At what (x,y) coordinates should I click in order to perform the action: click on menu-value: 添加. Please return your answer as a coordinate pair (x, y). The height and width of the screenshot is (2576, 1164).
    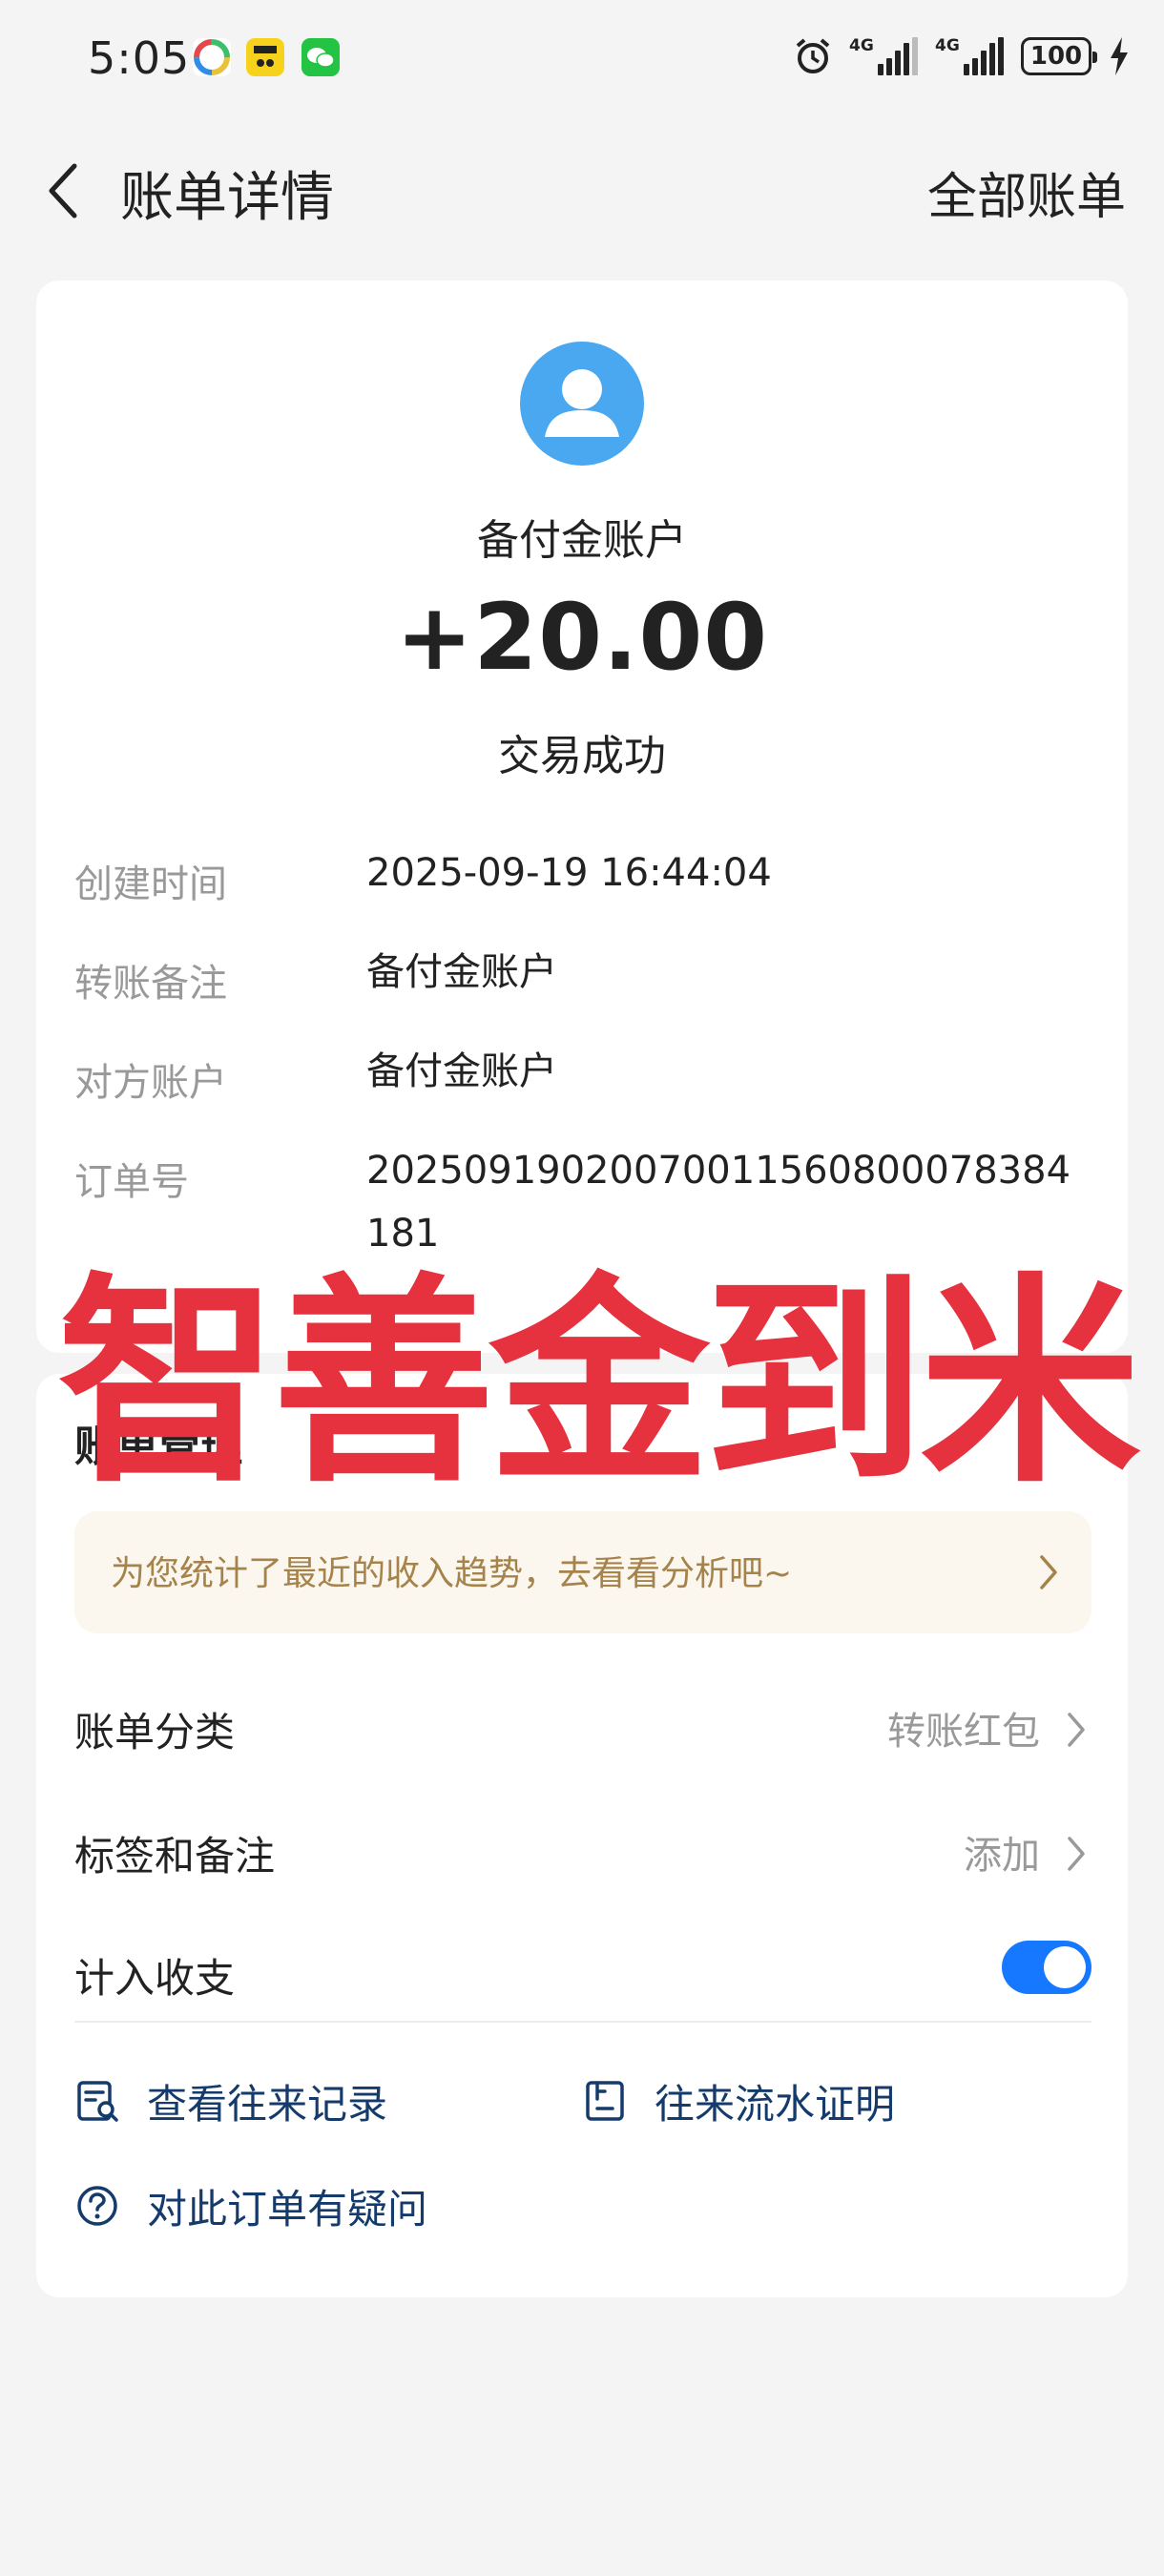
    Looking at the image, I should click on (1002, 1856).